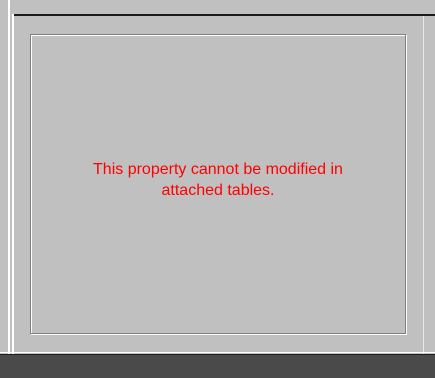  I want to click on tab-right-edge, so click(423, 185).